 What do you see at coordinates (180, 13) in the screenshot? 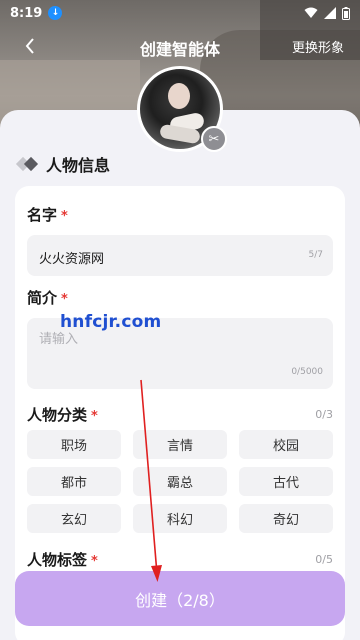
I see `status-bar: 8:19 ↓` at bounding box center [180, 13].